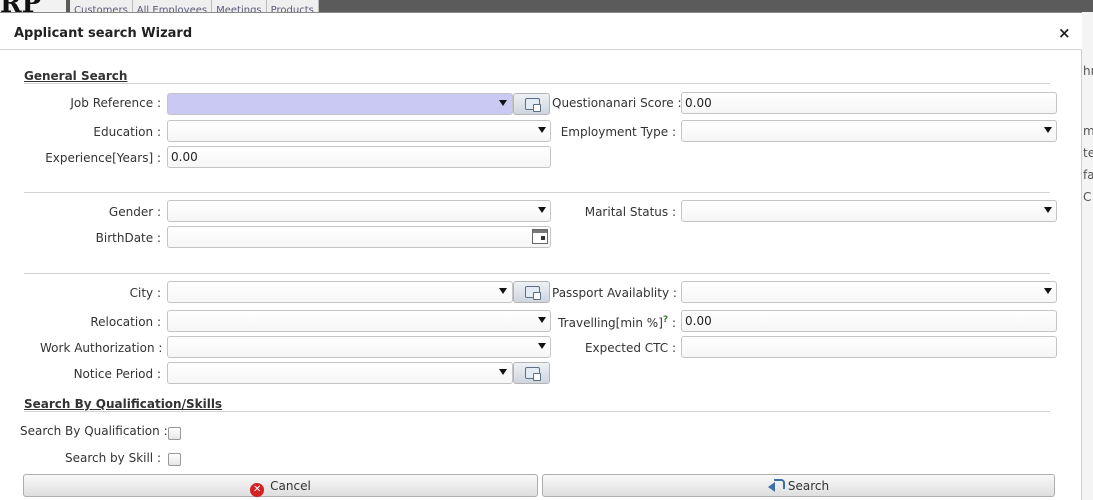 The height and width of the screenshot is (500, 1093). Describe the element at coordinates (540, 236) in the screenshot. I see `calendar-icon` at that location.